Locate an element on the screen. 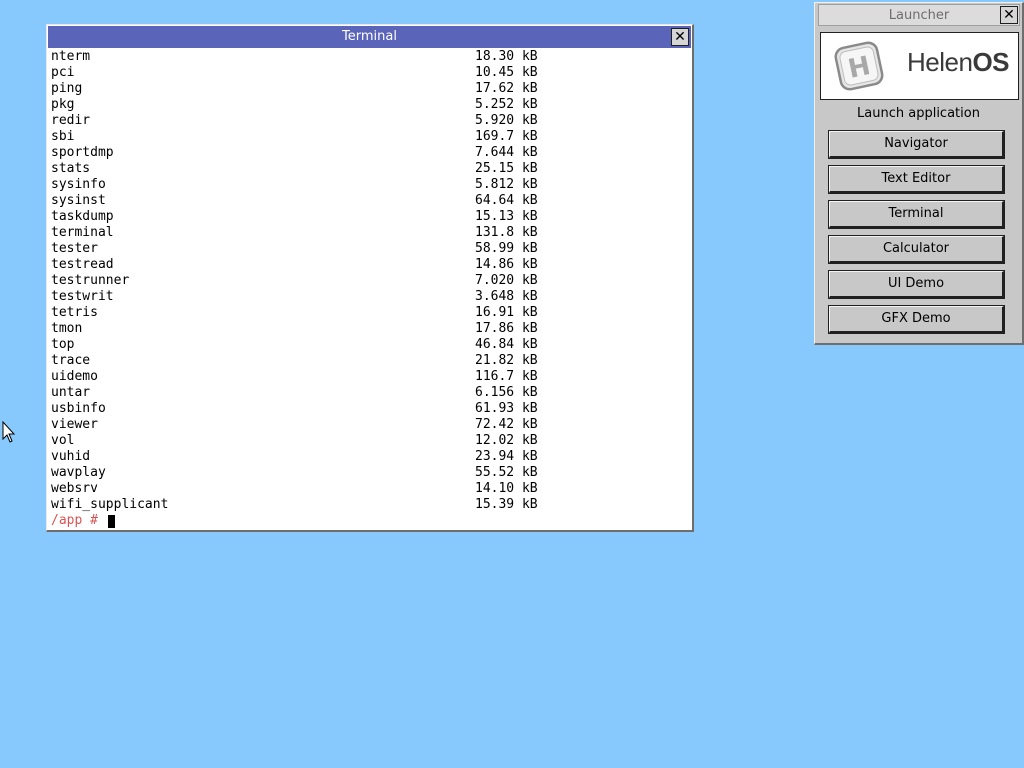 The height and width of the screenshot is (768, 1024). listing-row: untar 6.156 kB is located at coordinates (369, 393).